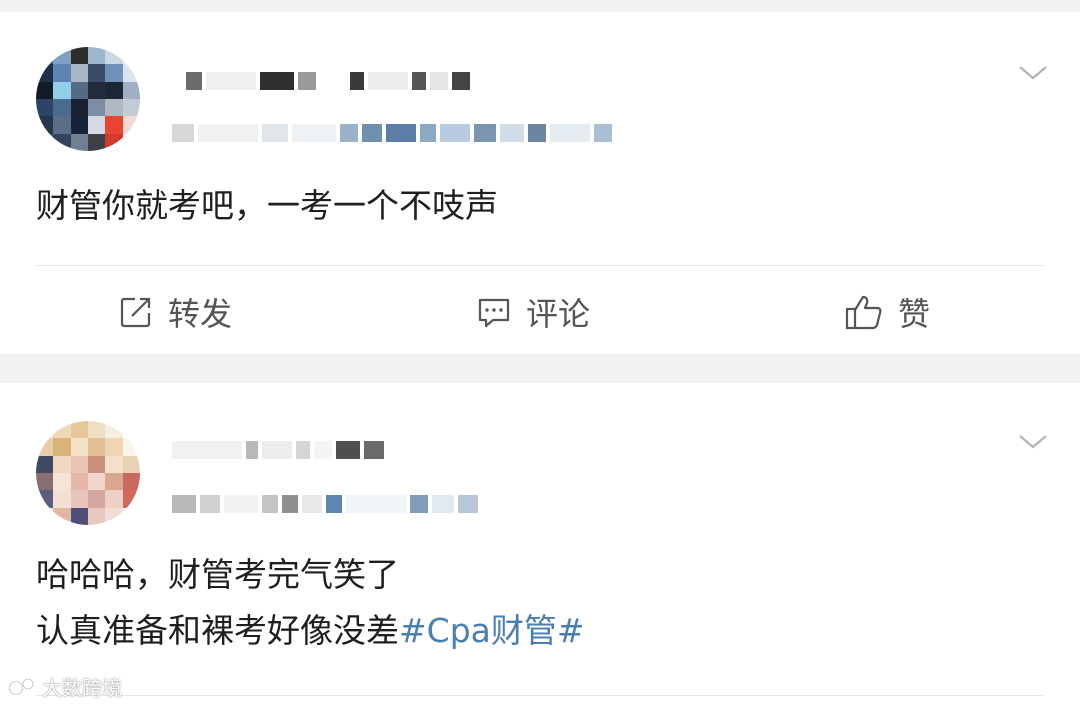  What do you see at coordinates (492, 630) in the screenshot?
I see `hashtag-link: #Cpa财管#` at bounding box center [492, 630].